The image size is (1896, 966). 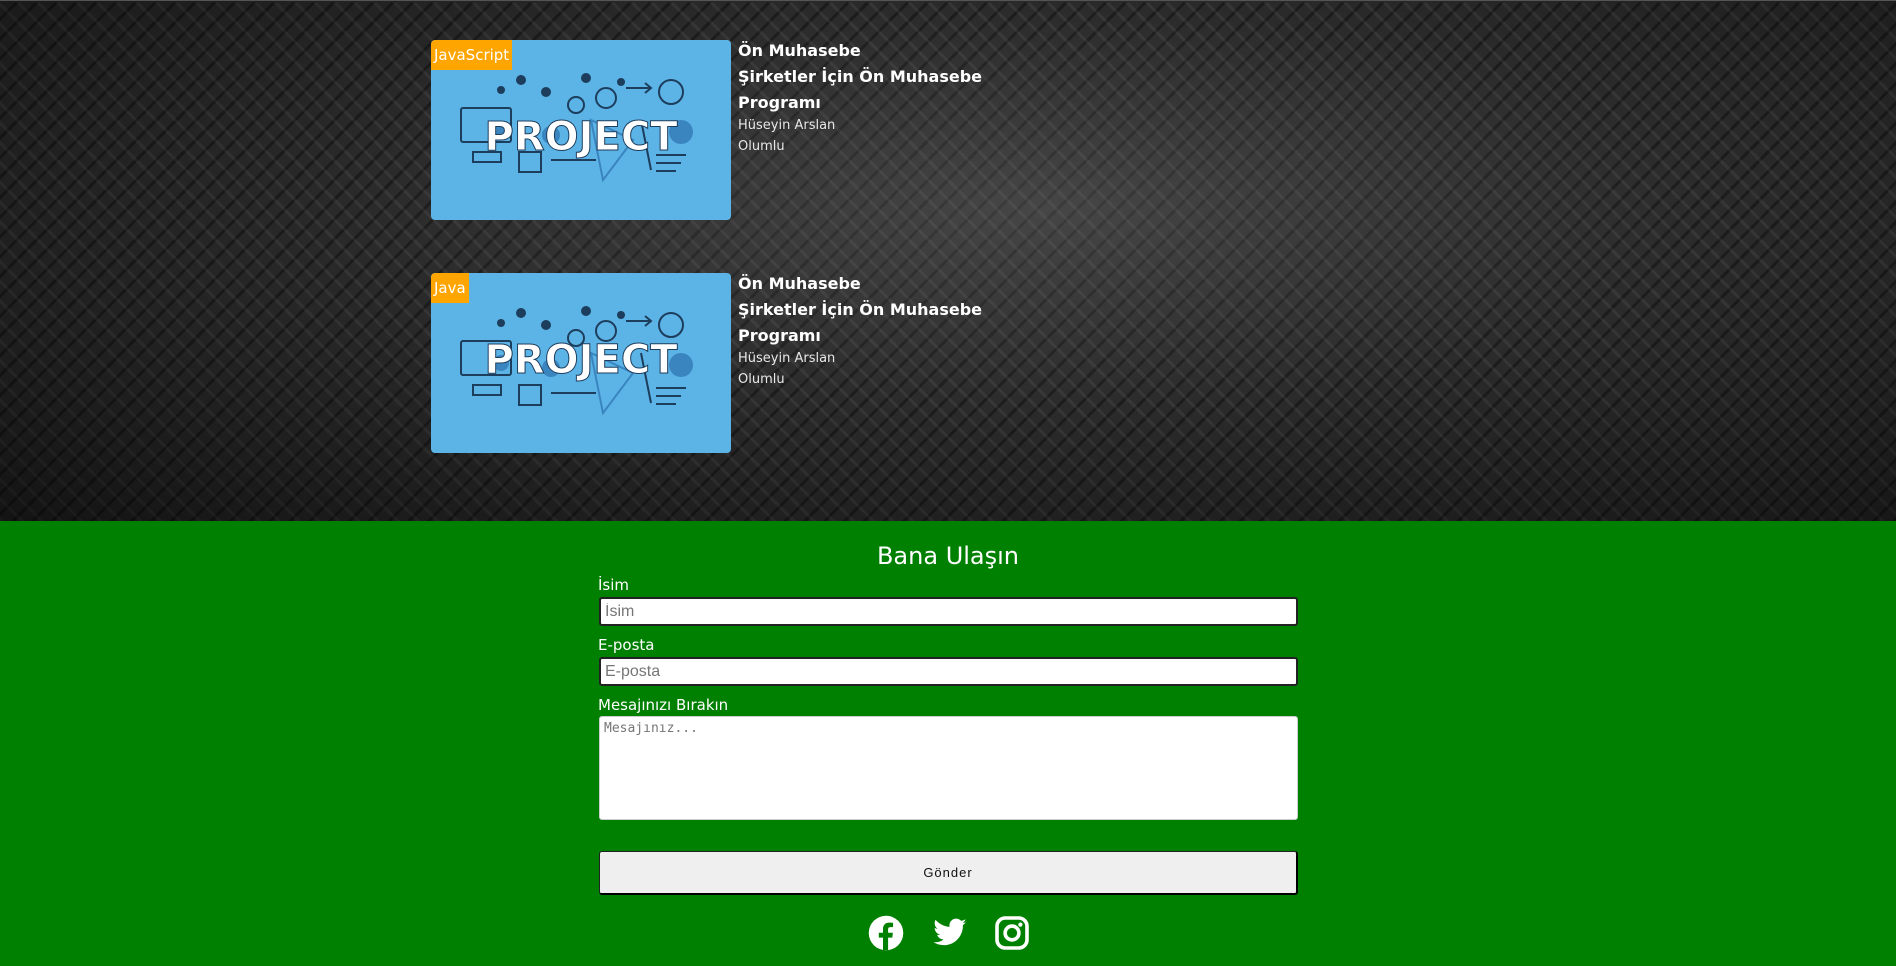 I want to click on instagram-icon, so click(x=1012, y=933).